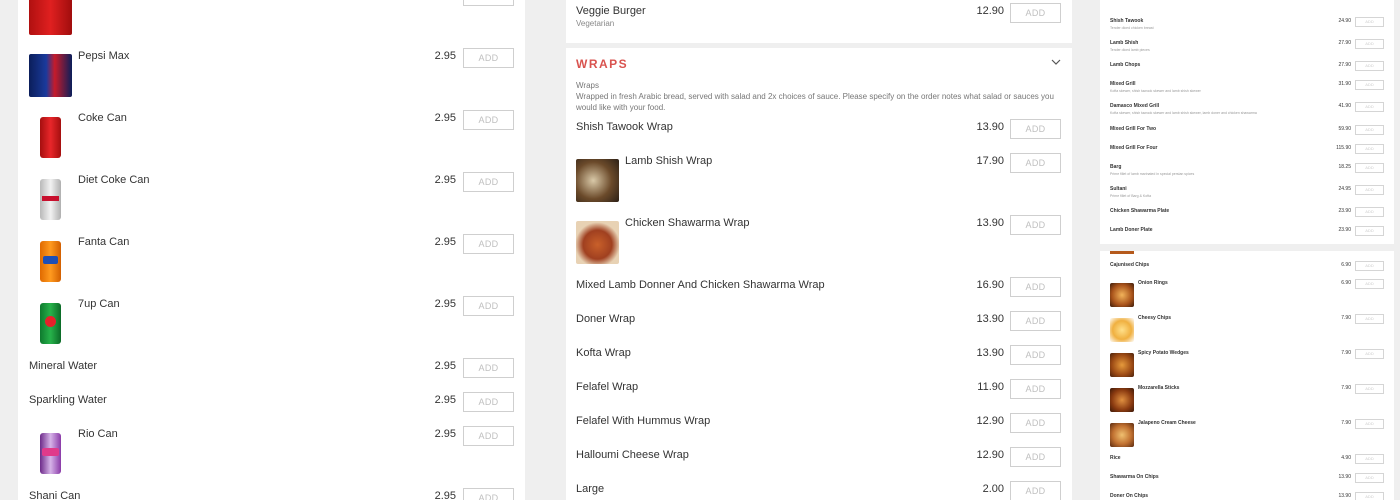 The height and width of the screenshot is (500, 1400). What do you see at coordinates (990, 387) in the screenshot?
I see `item-price: 11.90` at bounding box center [990, 387].